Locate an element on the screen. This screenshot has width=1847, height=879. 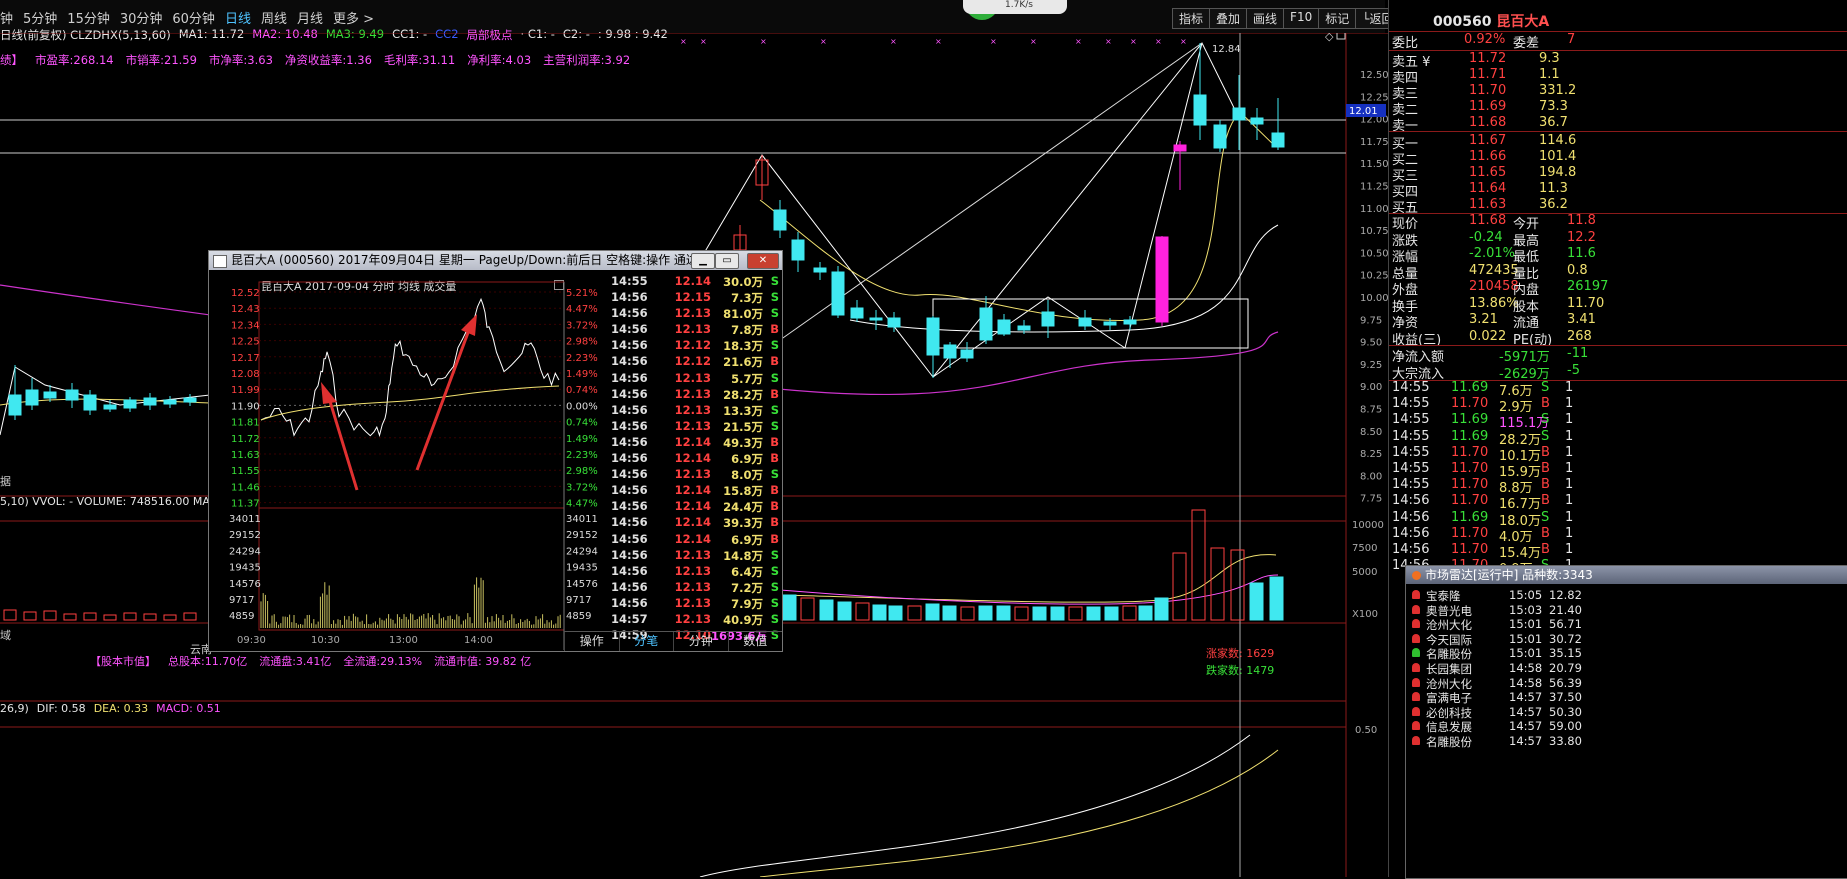
weibi-row: 委比 0.92% 委差 7 is located at coordinates (1618, 41).